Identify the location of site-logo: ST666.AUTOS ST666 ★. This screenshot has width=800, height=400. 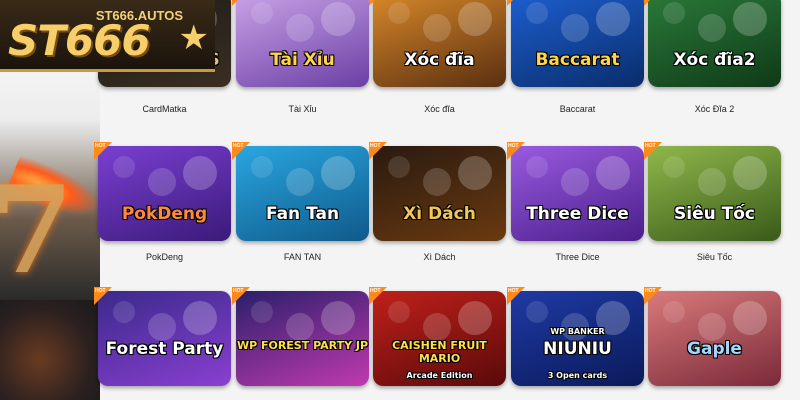
(107, 36).